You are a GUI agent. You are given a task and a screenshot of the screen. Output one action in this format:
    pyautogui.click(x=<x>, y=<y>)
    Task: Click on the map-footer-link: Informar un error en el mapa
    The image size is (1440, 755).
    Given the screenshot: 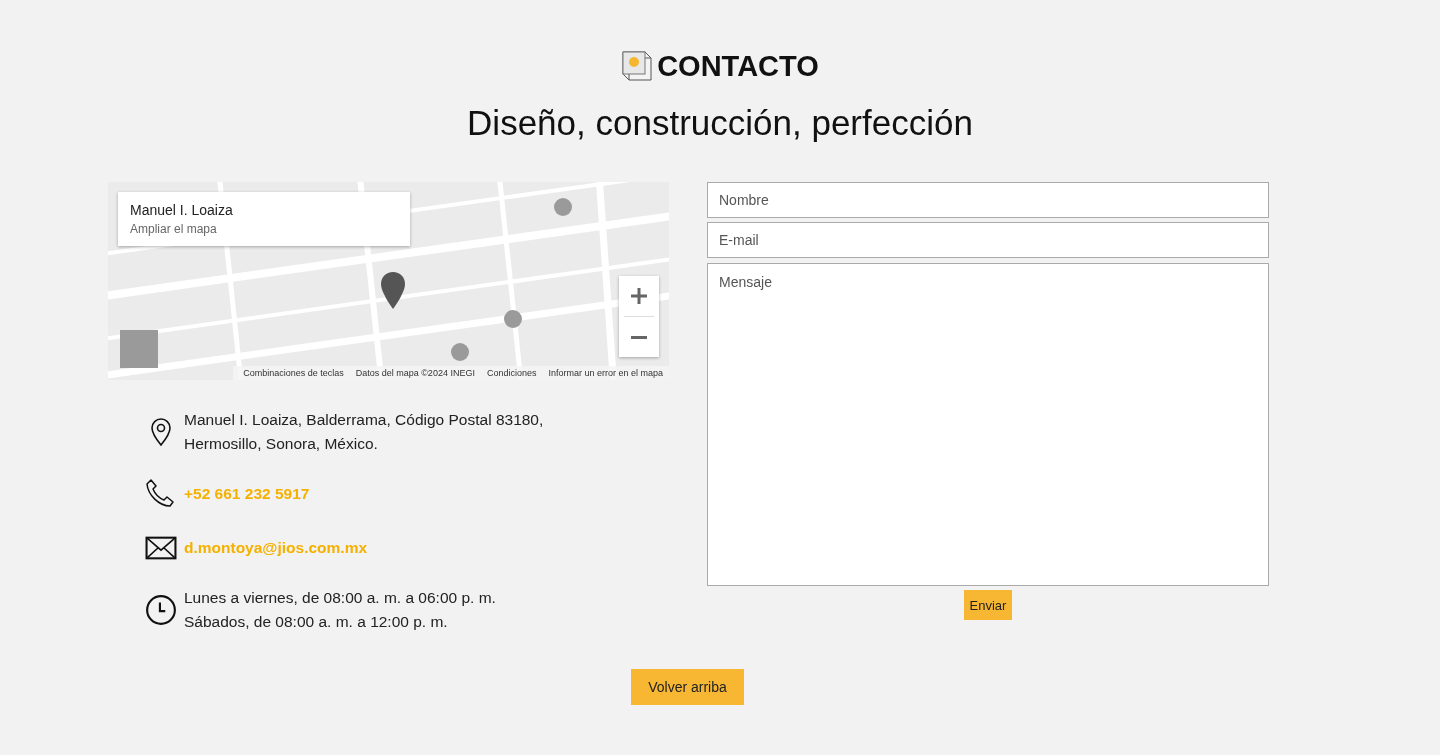 What is the action you would take?
    pyautogui.click(x=605, y=373)
    